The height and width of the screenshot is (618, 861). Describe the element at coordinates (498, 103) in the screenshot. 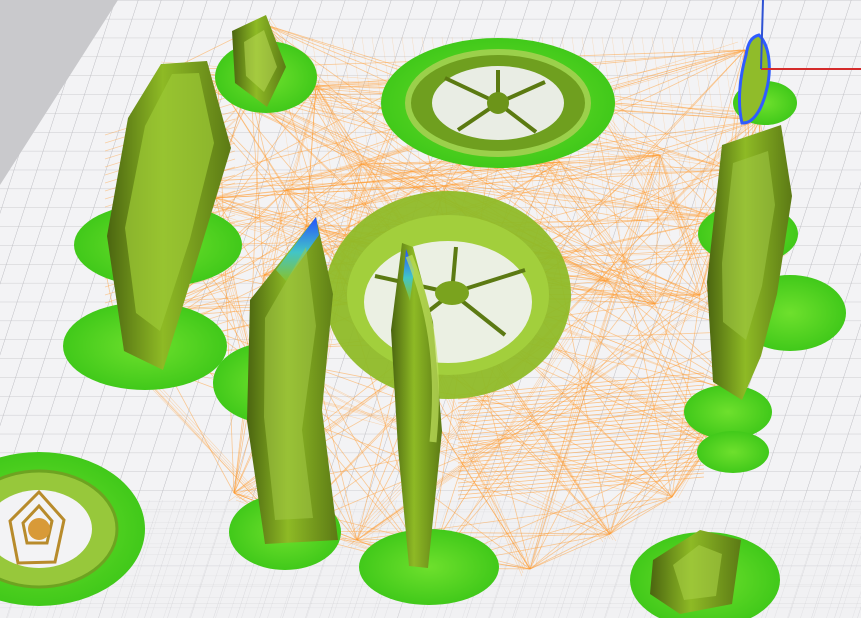

I see `rear-wheel-part` at that location.